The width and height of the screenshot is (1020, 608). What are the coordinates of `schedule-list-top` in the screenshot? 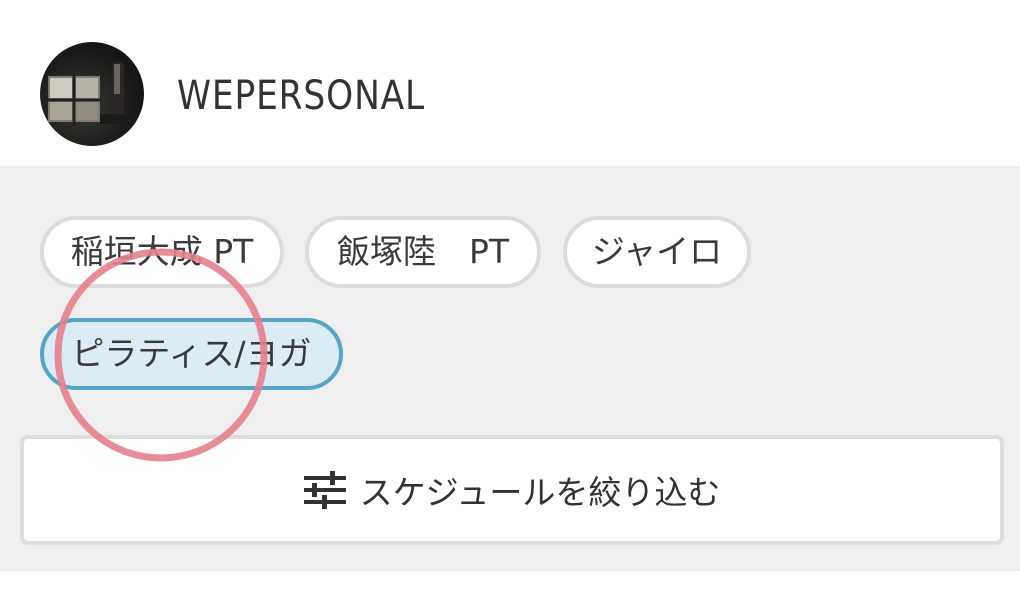 It's located at (510, 589).